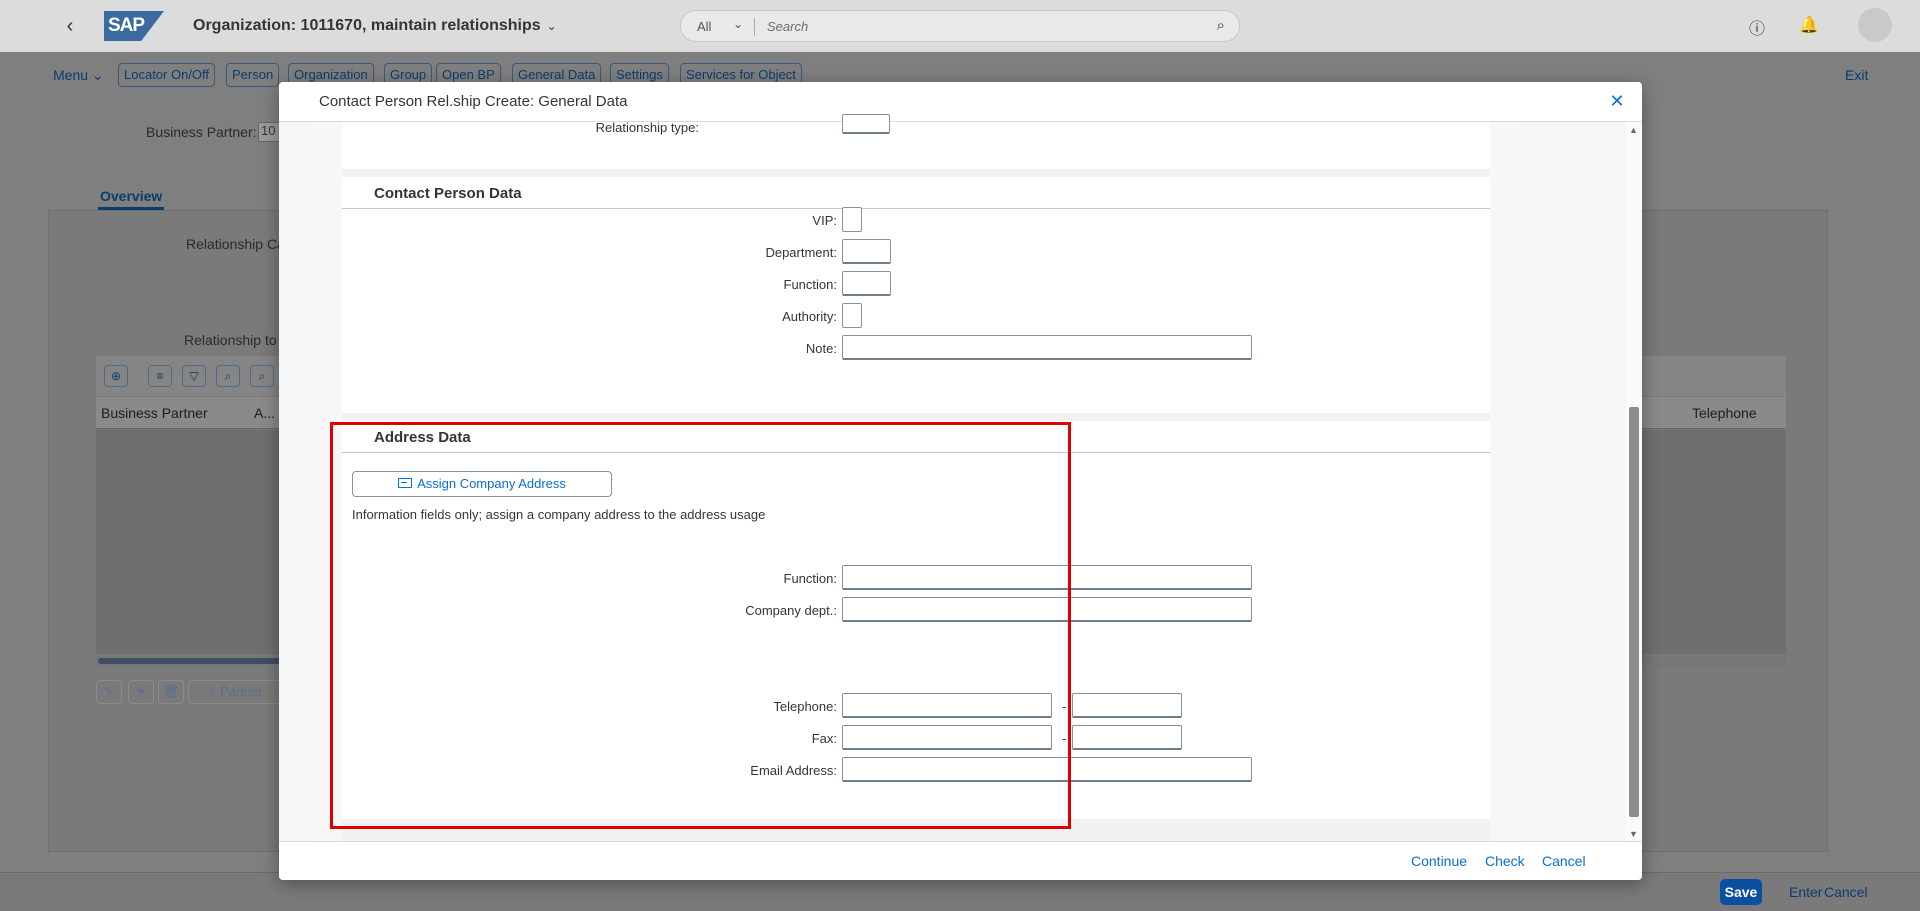  What do you see at coordinates (194, 376) in the screenshot?
I see `filter-icon: ▽` at bounding box center [194, 376].